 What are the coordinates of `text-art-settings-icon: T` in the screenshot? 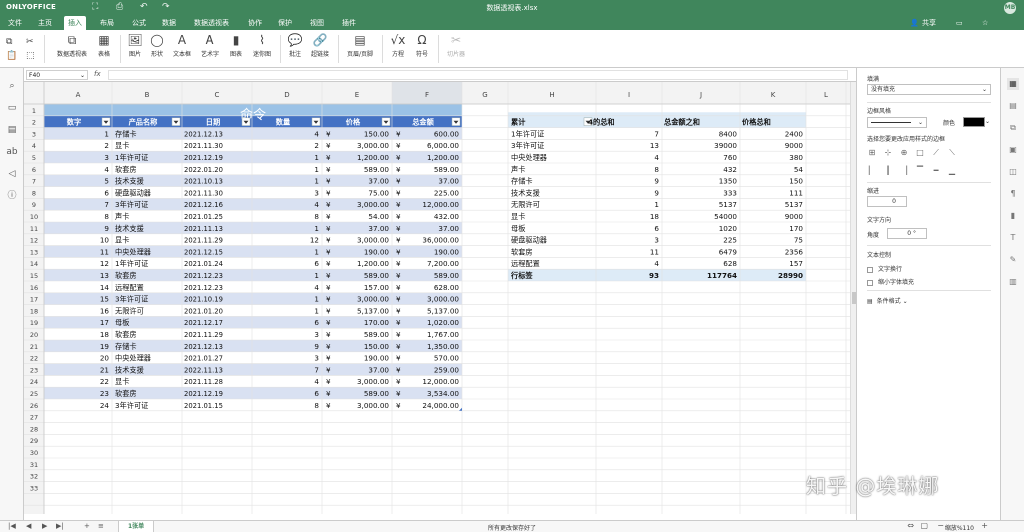 It's located at (1013, 238).